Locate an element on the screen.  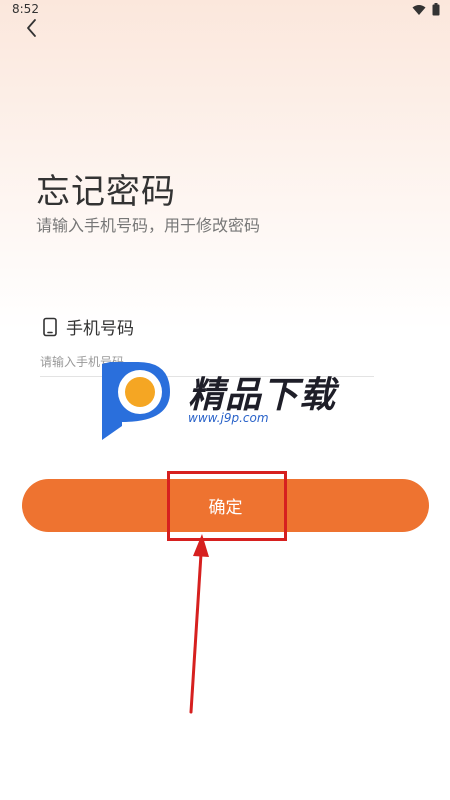
page-title: 忘记密码 is located at coordinates (106, 192).